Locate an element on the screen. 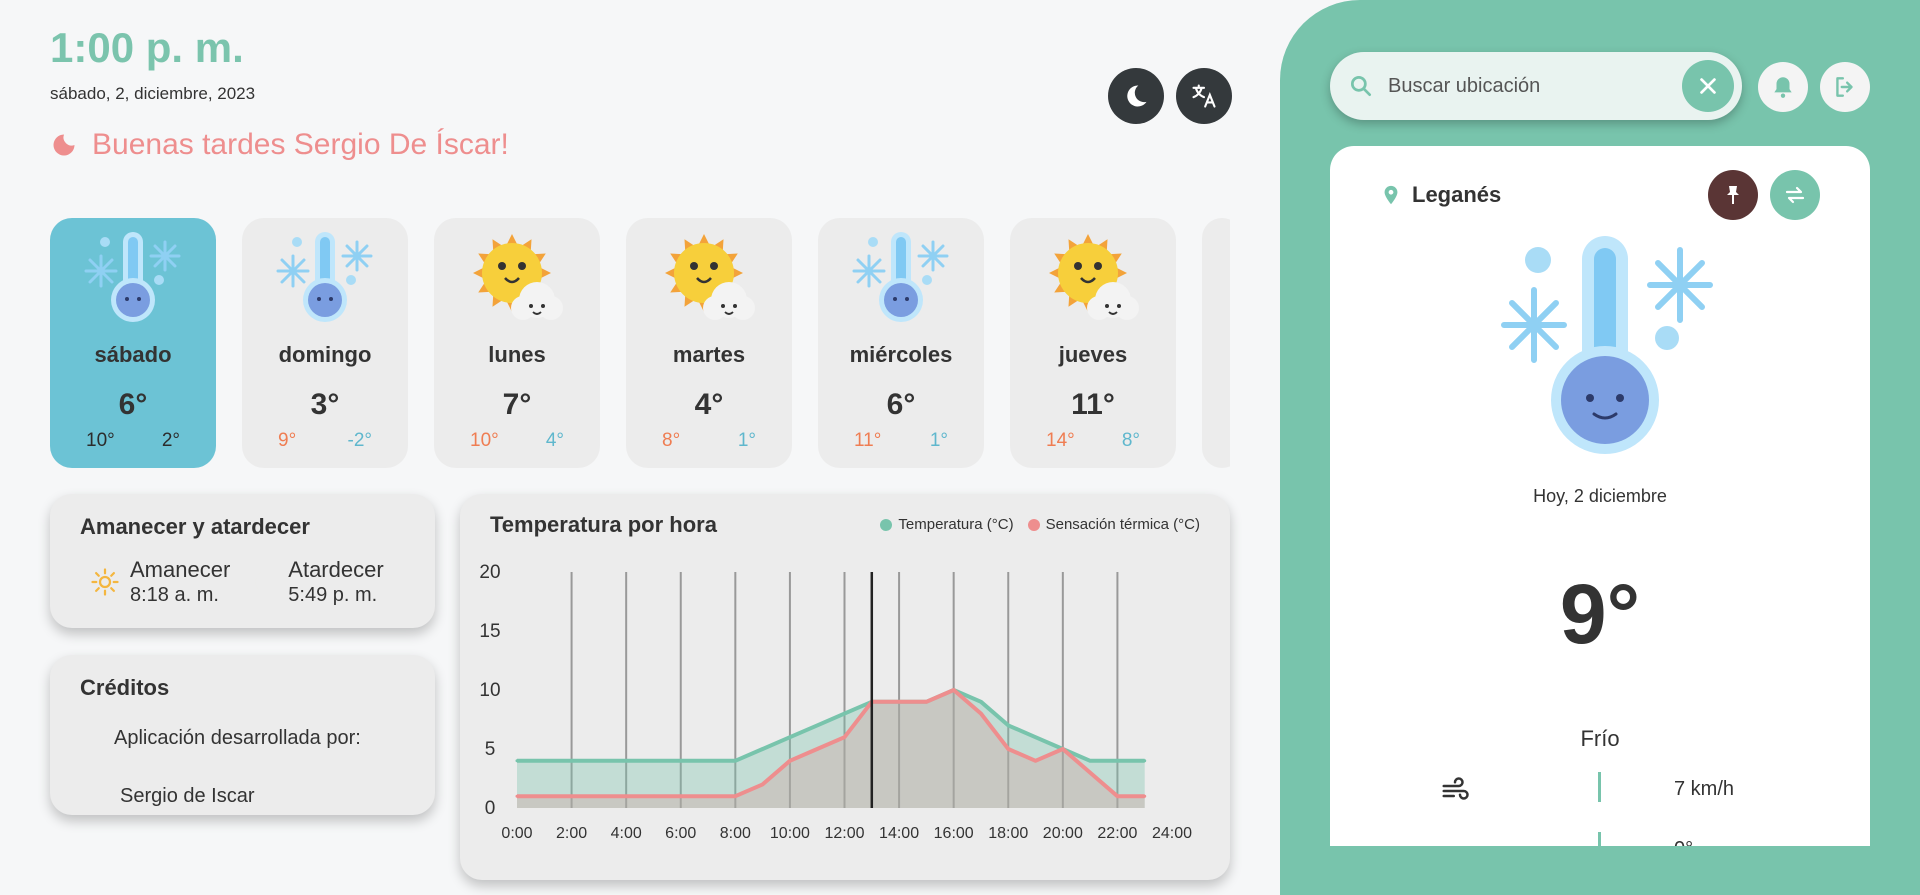  today-date: Hoy, 2 diciembre is located at coordinates (1600, 496).